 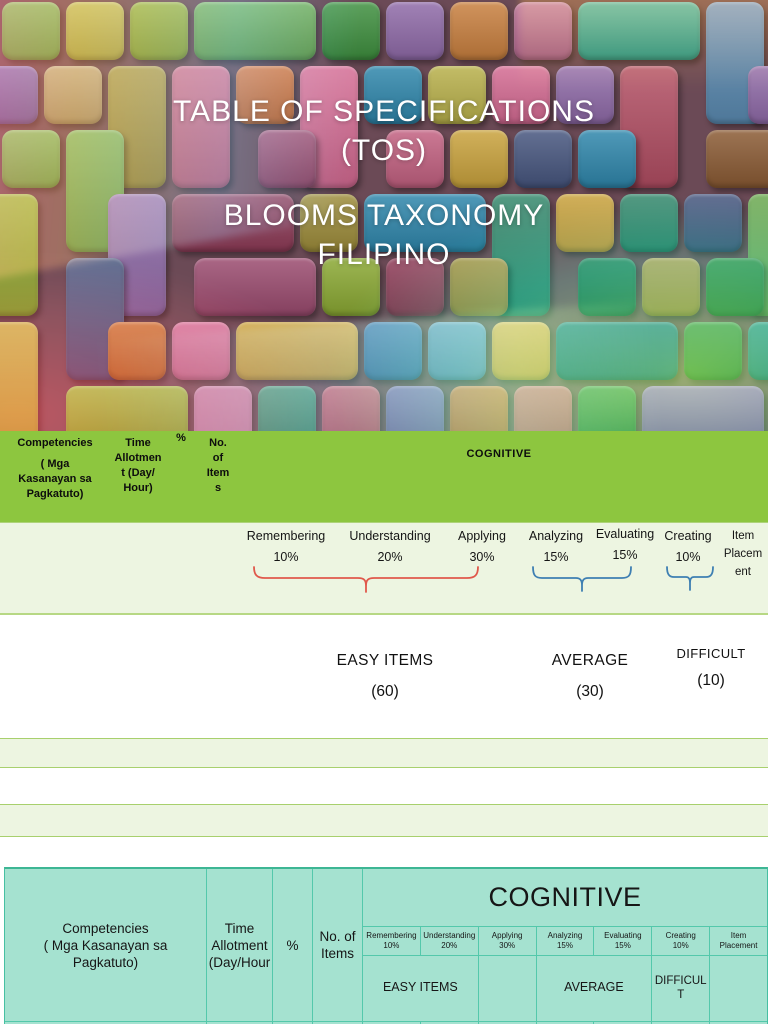 What do you see at coordinates (680, 935) in the screenshot?
I see `subheader-name: Creating` at bounding box center [680, 935].